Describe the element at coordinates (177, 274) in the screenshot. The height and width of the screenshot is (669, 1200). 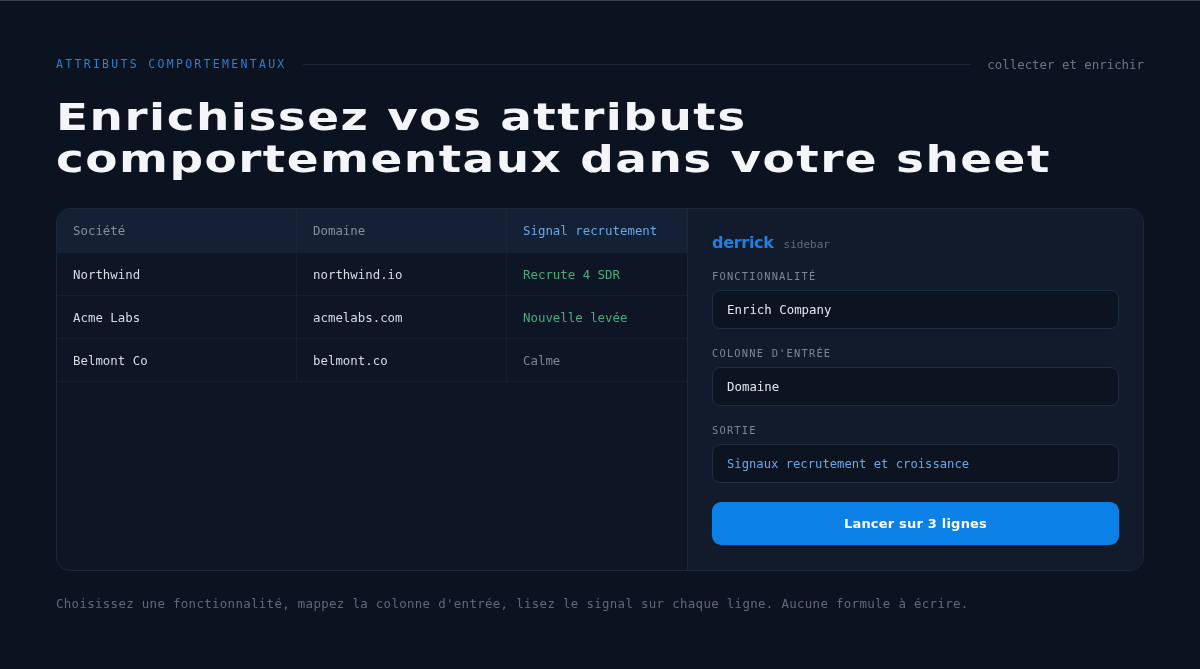
I see `table-cell: Northwind` at that location.